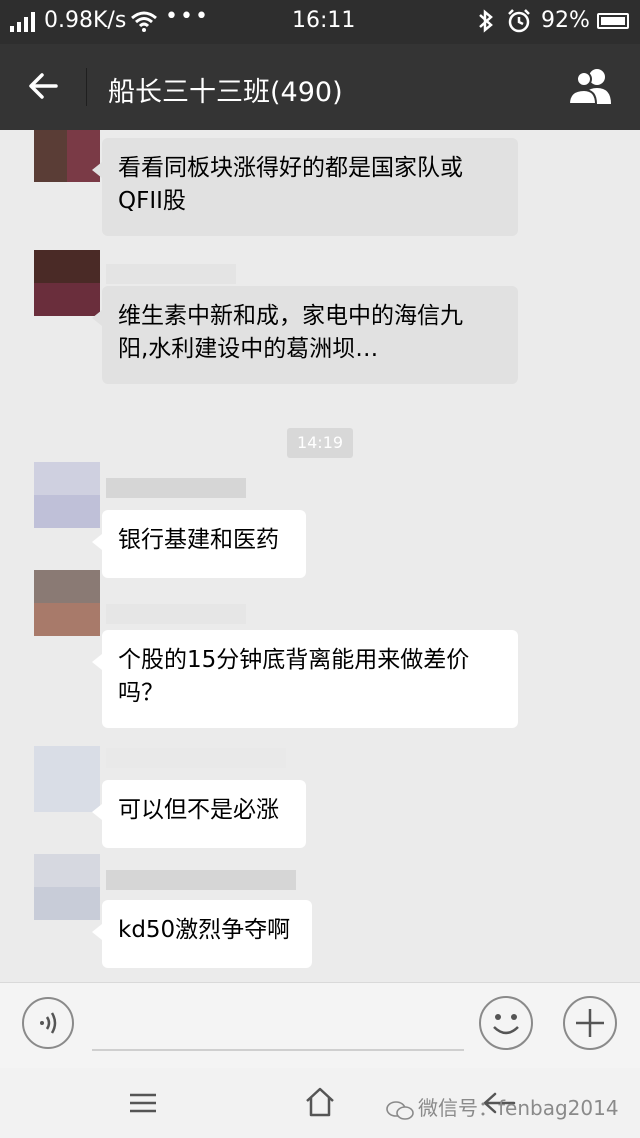 This screenshot has height=1138, width=640. What do you see at coordinates (591, 86) in the screenshot?
I see `group-members-icon` at bounding box center [591, 86].